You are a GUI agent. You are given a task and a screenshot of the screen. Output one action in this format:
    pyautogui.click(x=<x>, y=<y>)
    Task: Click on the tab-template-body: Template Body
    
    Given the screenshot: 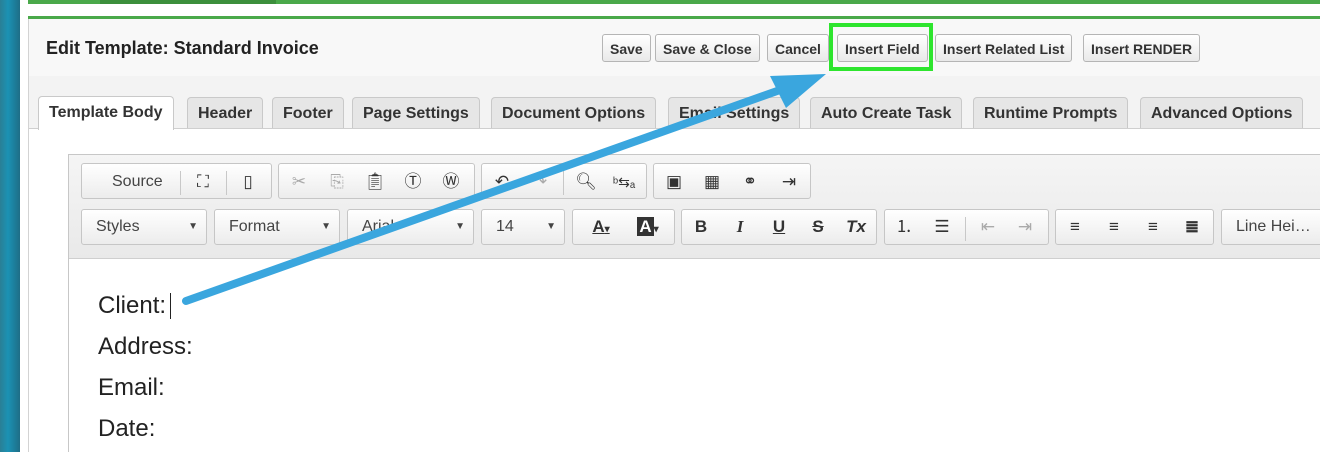 What is the action you would take?
    pyautogui.click(x=106, y=113)
    